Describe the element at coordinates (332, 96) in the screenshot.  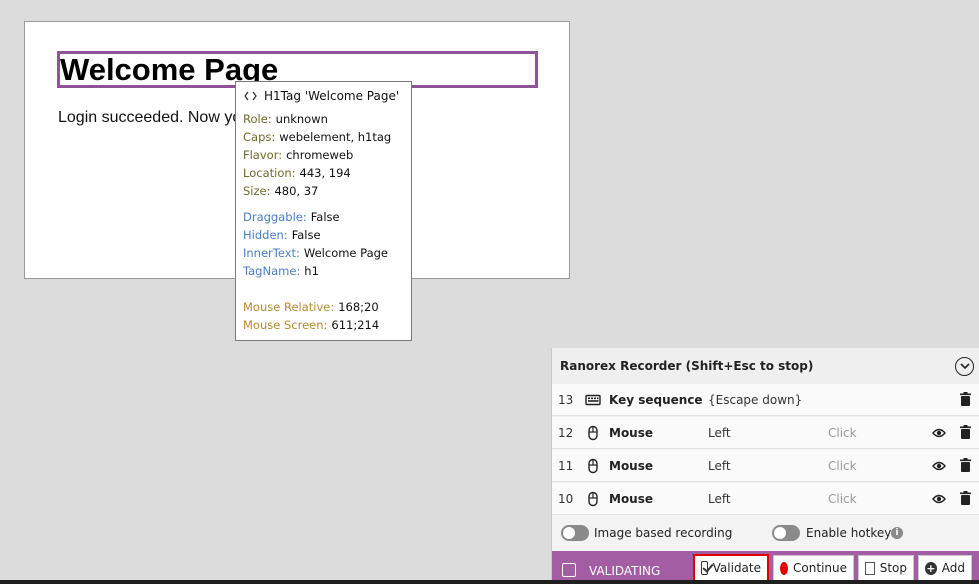
I see `tooltip-title: H1Tag 'Welcome Page'` at that location.